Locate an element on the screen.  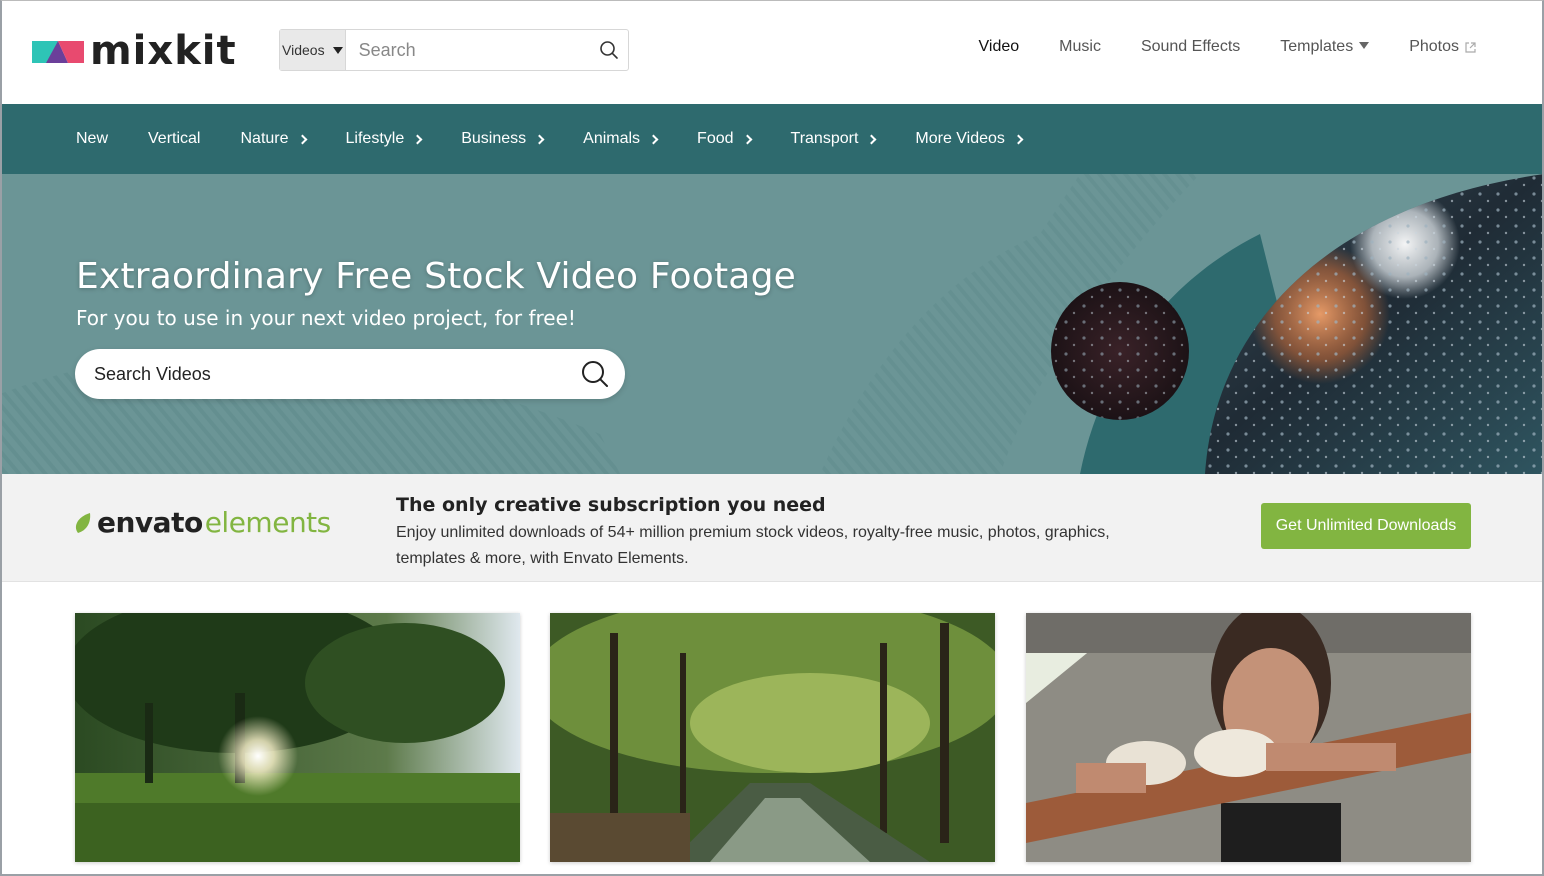
header-search-button is located at coordinates (609, 50).